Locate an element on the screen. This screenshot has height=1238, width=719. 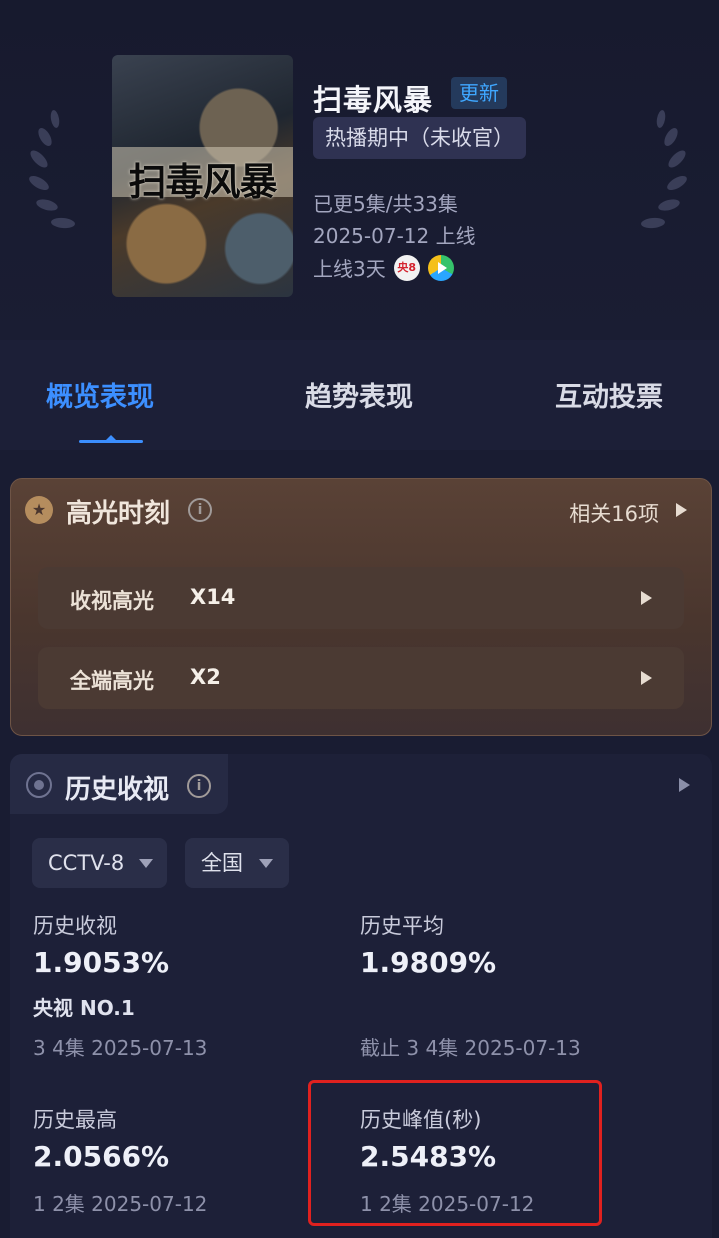
highlight-row-ratings: 收视高光 X14 is located at coordinates (361, 598).